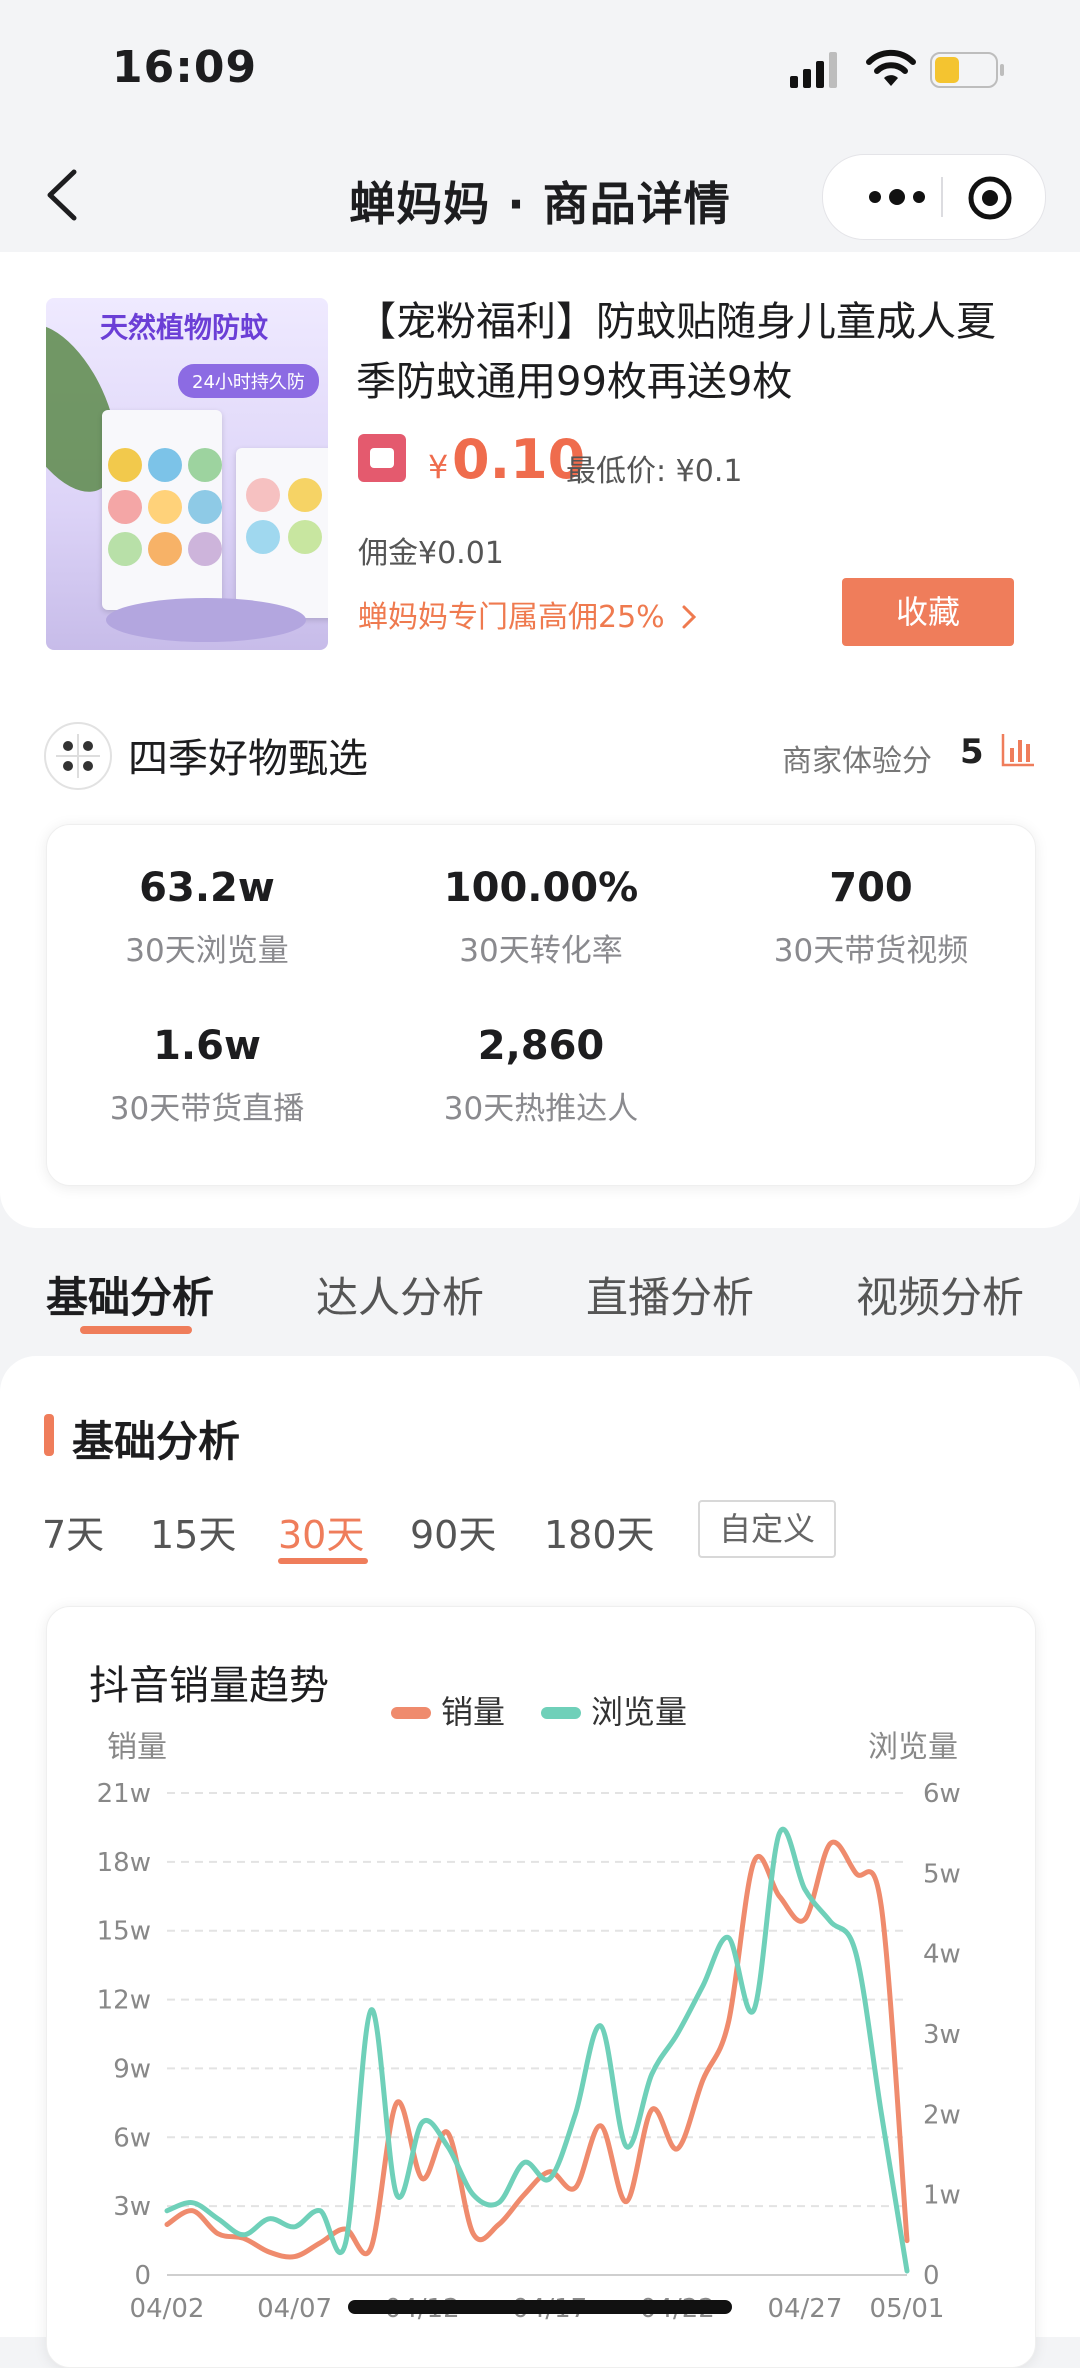 The width and height of the screenshot is (1080, 2368). I want to click on stat-item: 2,860 30天热推达人, so click(541, 1075).